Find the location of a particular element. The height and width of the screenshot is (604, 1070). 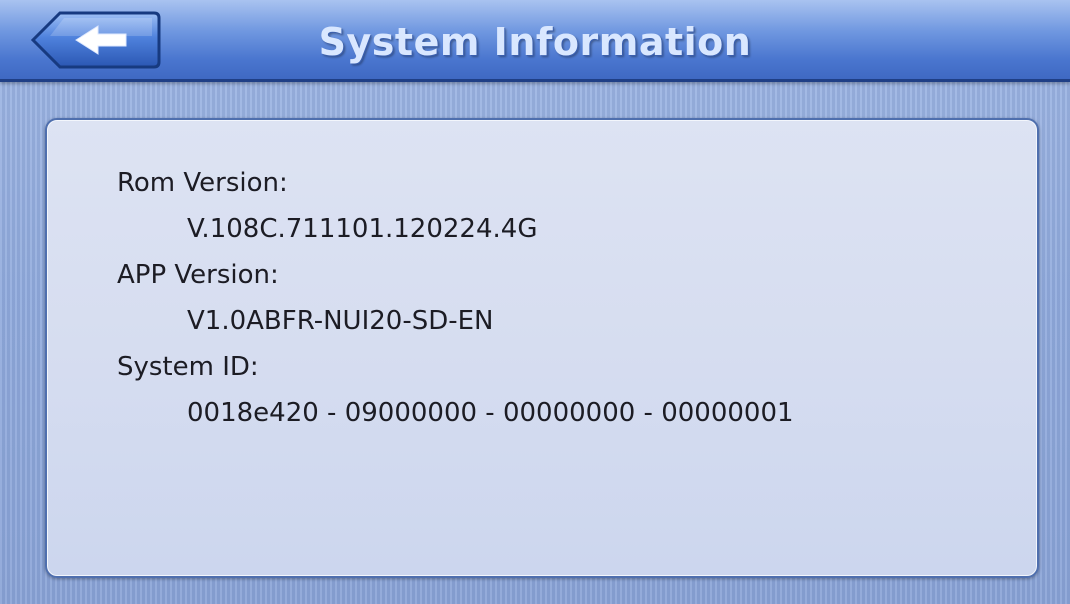

title-bar: System Information is located at coordinates (535, 41).